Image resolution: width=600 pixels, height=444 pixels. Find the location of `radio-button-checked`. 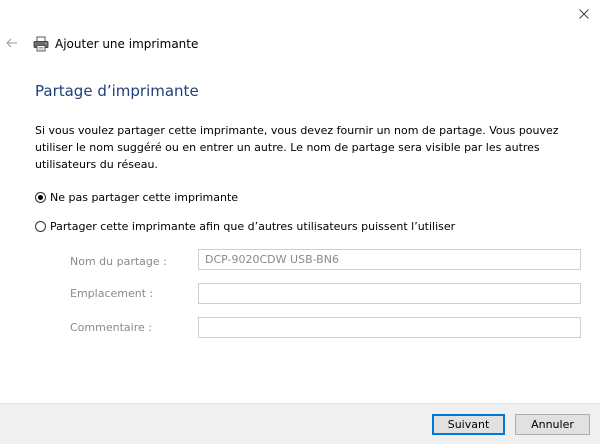

radio-button-checked is located at coordinates (40, 197).